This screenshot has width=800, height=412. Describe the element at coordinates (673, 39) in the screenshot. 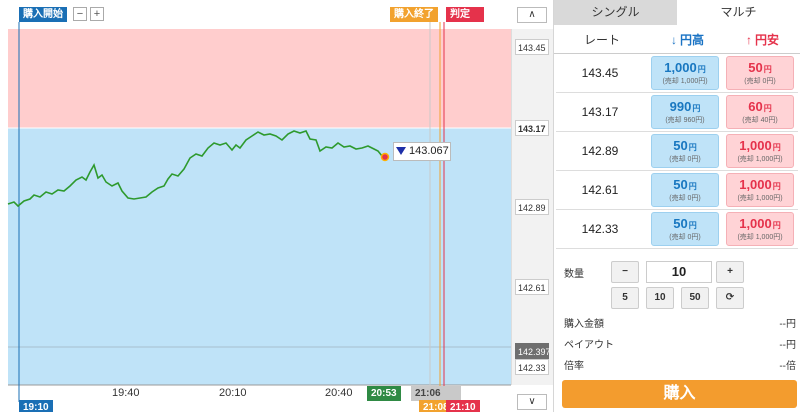

I see `arrow-down-icon: ↓` at that location.